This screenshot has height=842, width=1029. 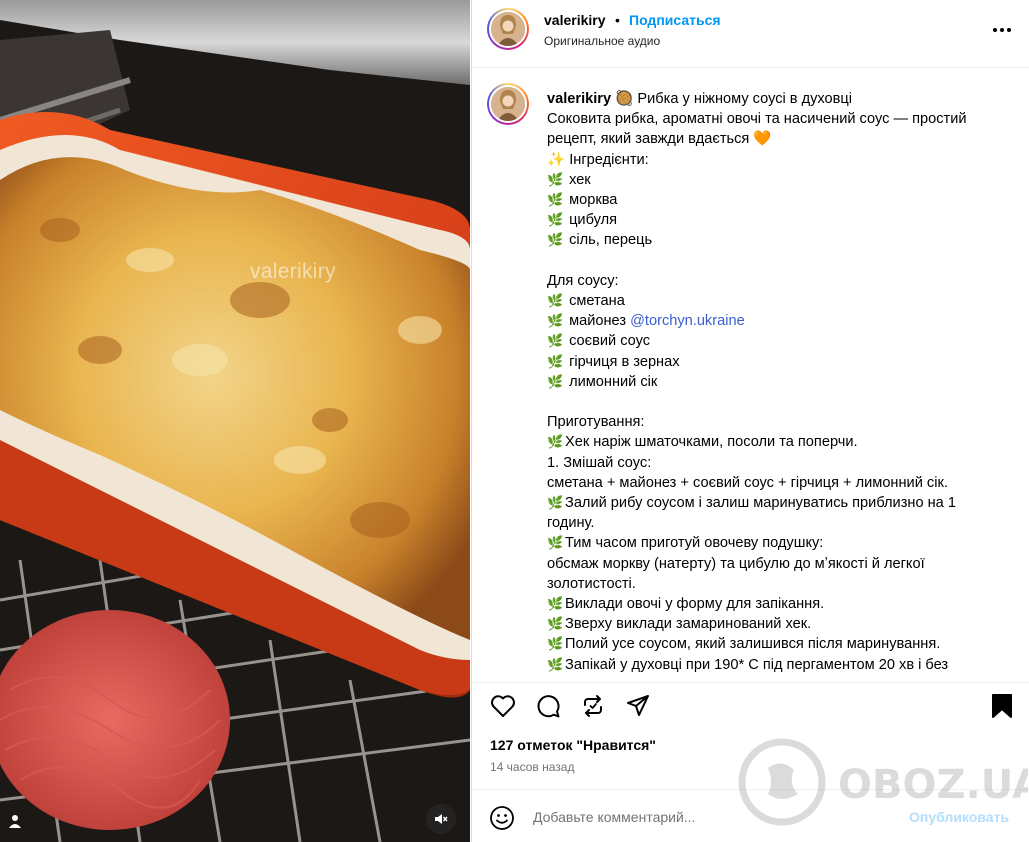 I want to click on caption-title: Рибка у ніжному соусі в духовці, so click(x=745, y=99).